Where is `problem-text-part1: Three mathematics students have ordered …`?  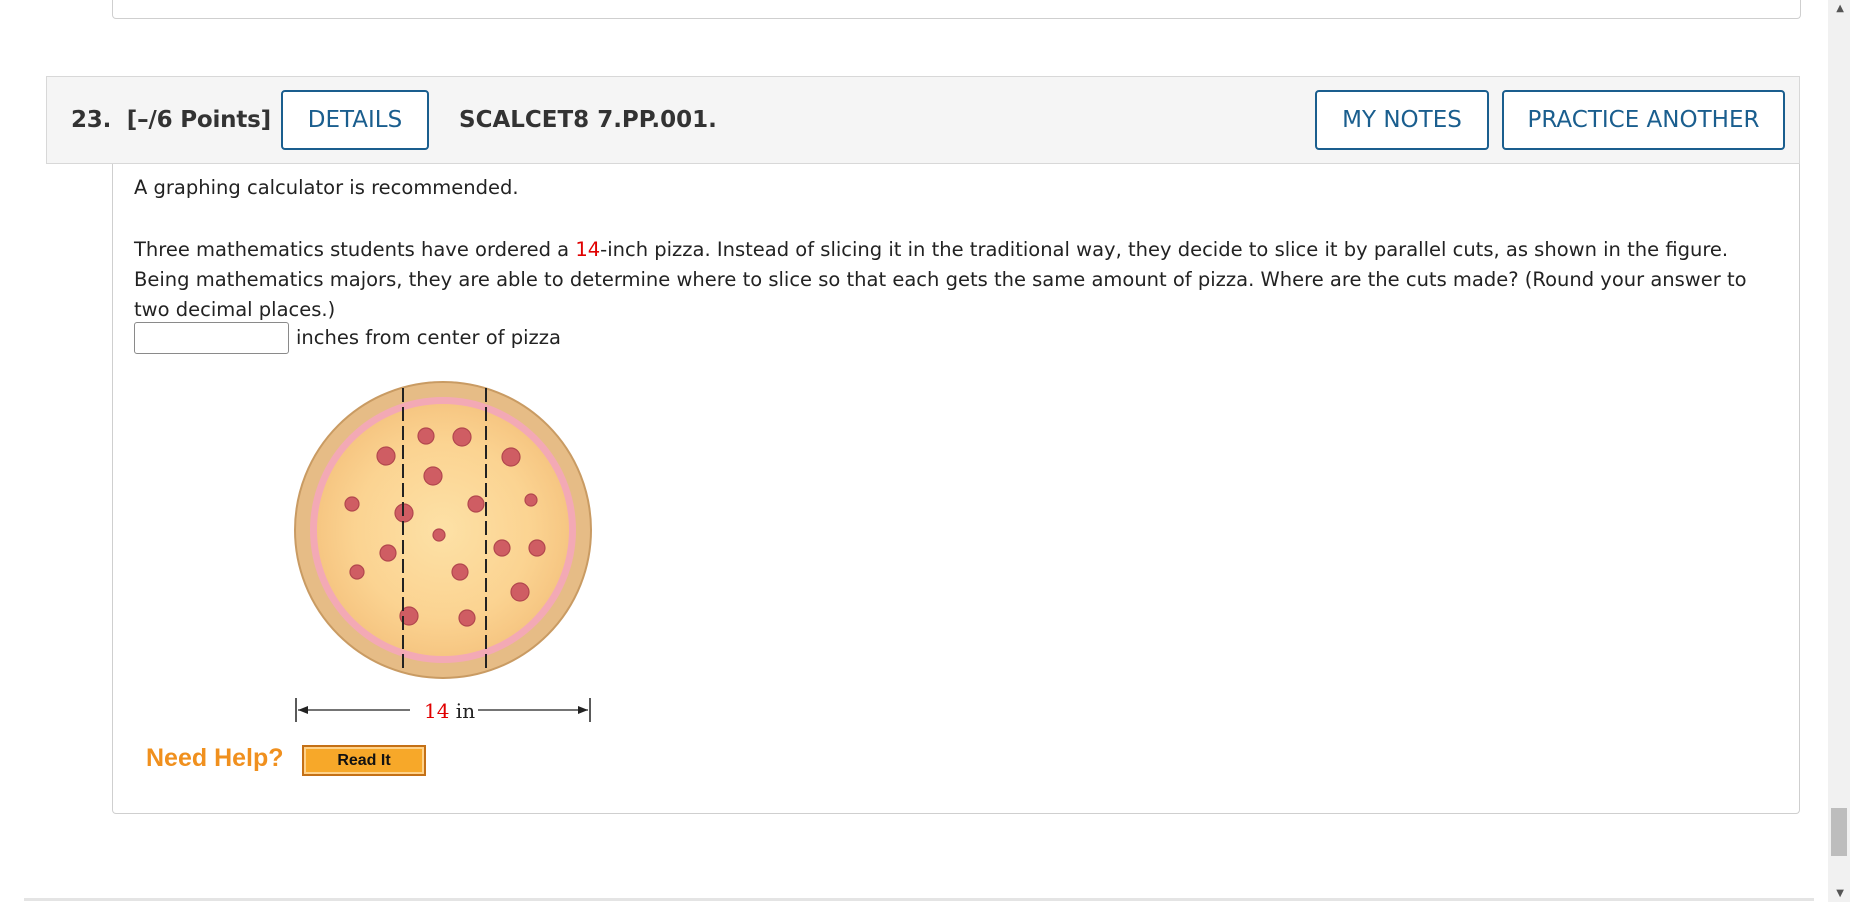 problem-text-part1: Three mathematics students have ordered … is located at coordinates (355, 249).